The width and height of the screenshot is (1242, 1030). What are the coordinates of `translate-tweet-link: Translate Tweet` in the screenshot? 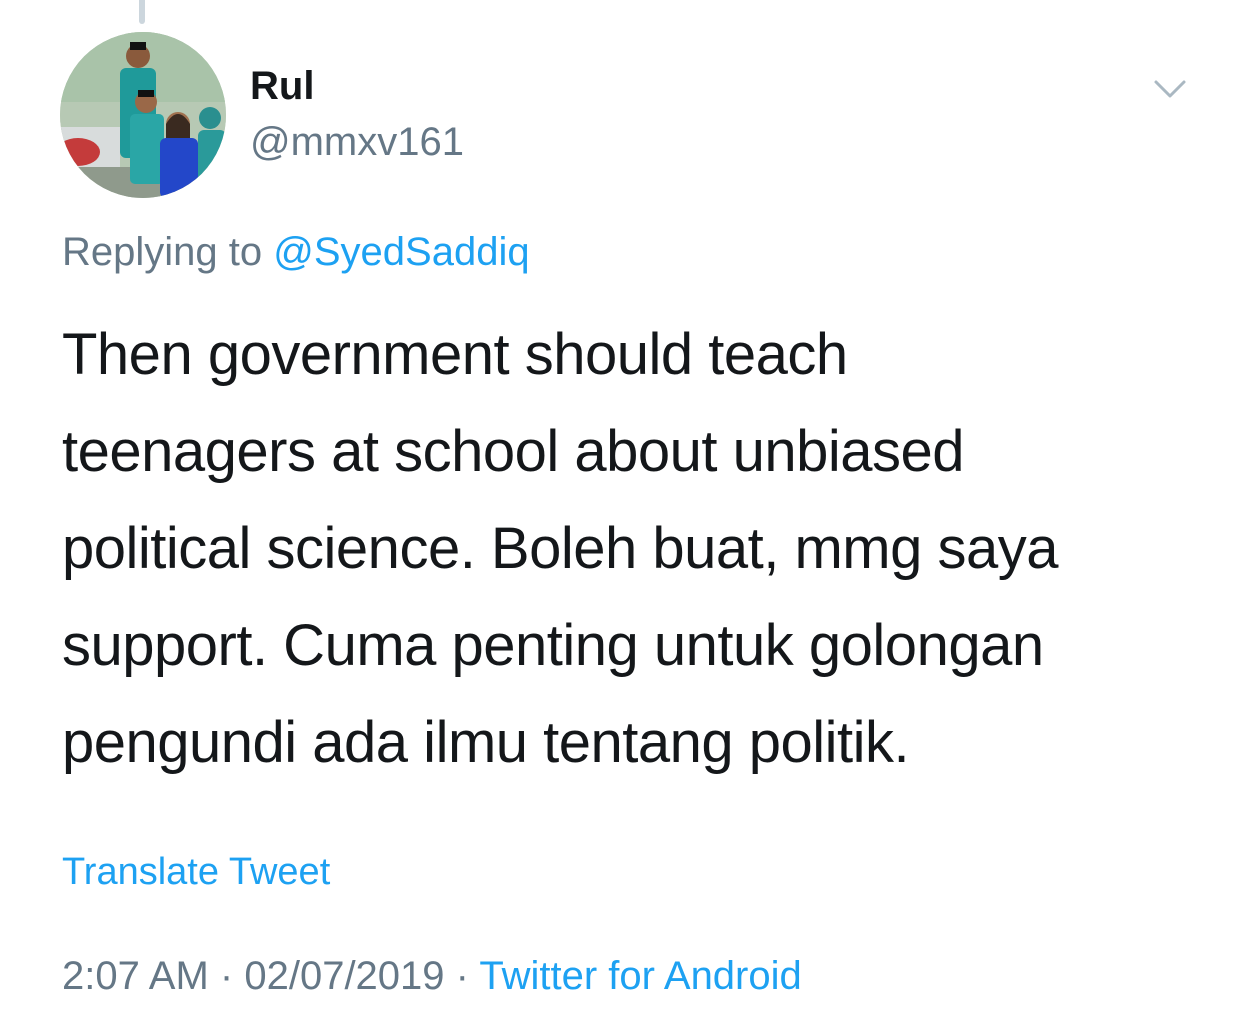 It's located at (196, 872).